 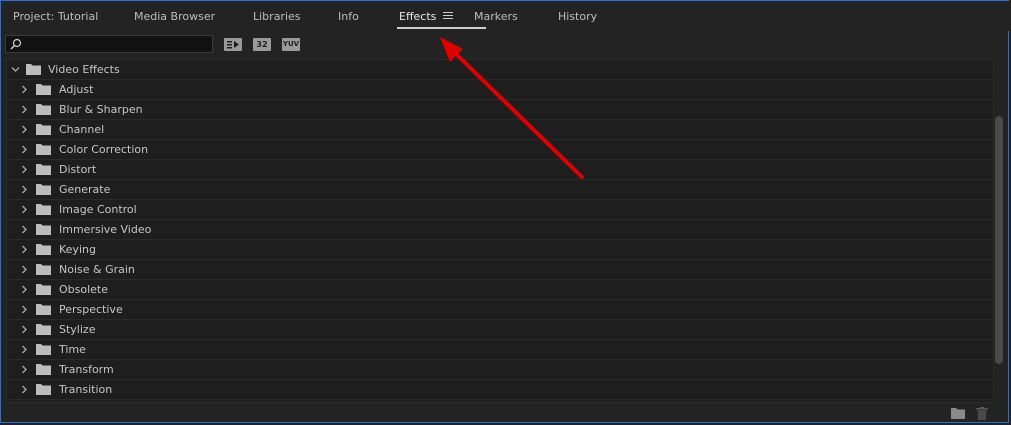 I want to click on tree-item-label: Distort, so click(x=78, y=169).